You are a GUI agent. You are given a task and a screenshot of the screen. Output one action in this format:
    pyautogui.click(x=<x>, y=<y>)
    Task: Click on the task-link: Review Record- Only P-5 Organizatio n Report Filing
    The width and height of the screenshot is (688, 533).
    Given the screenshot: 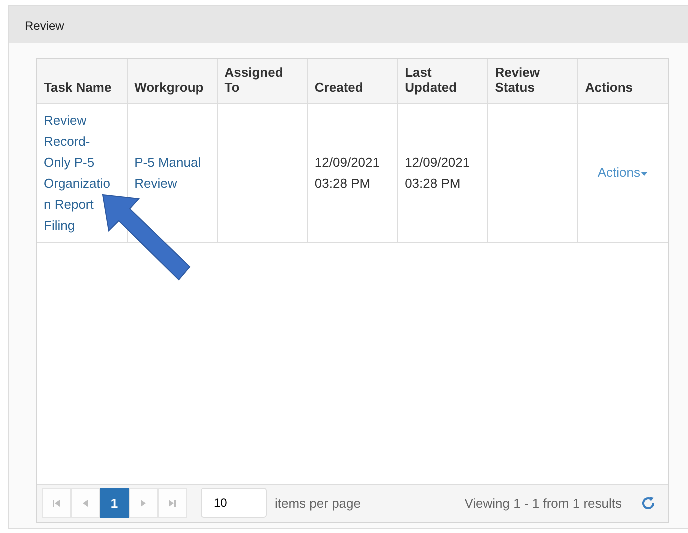 What is the action you would take?
    pyautogui.click(x=82, y=173)
    